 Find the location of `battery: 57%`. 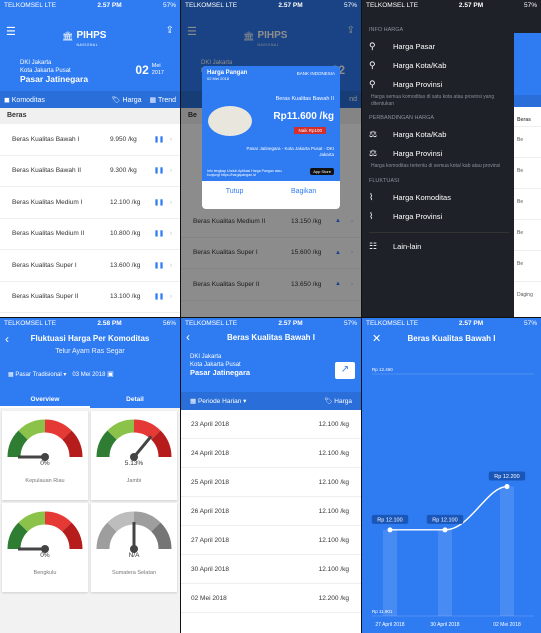

battery: 57% is located at coordinates (169, 5).